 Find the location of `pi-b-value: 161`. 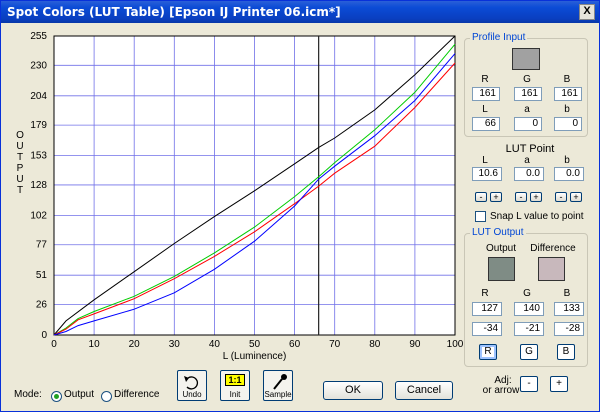

pi-b-value: 161 is located at coordinates (568, 94).